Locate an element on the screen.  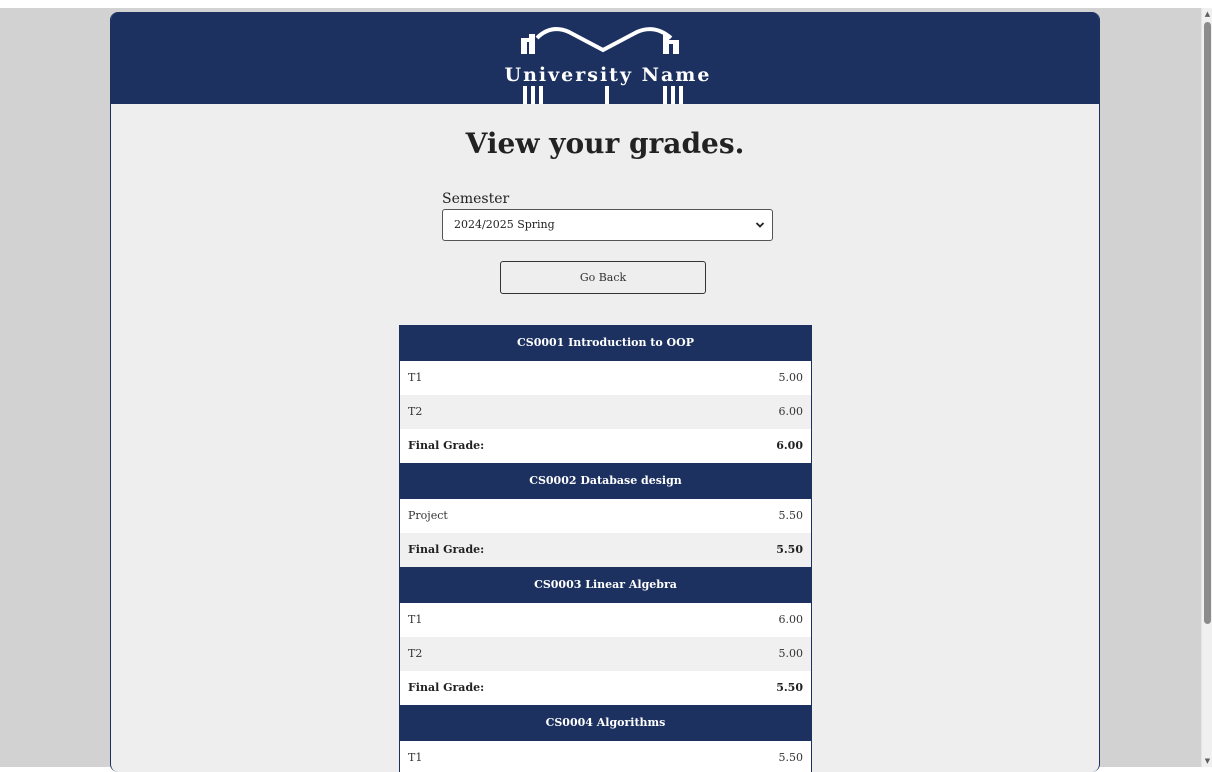
grade-row: T1 6.00 is located at coordinates (605, 620).